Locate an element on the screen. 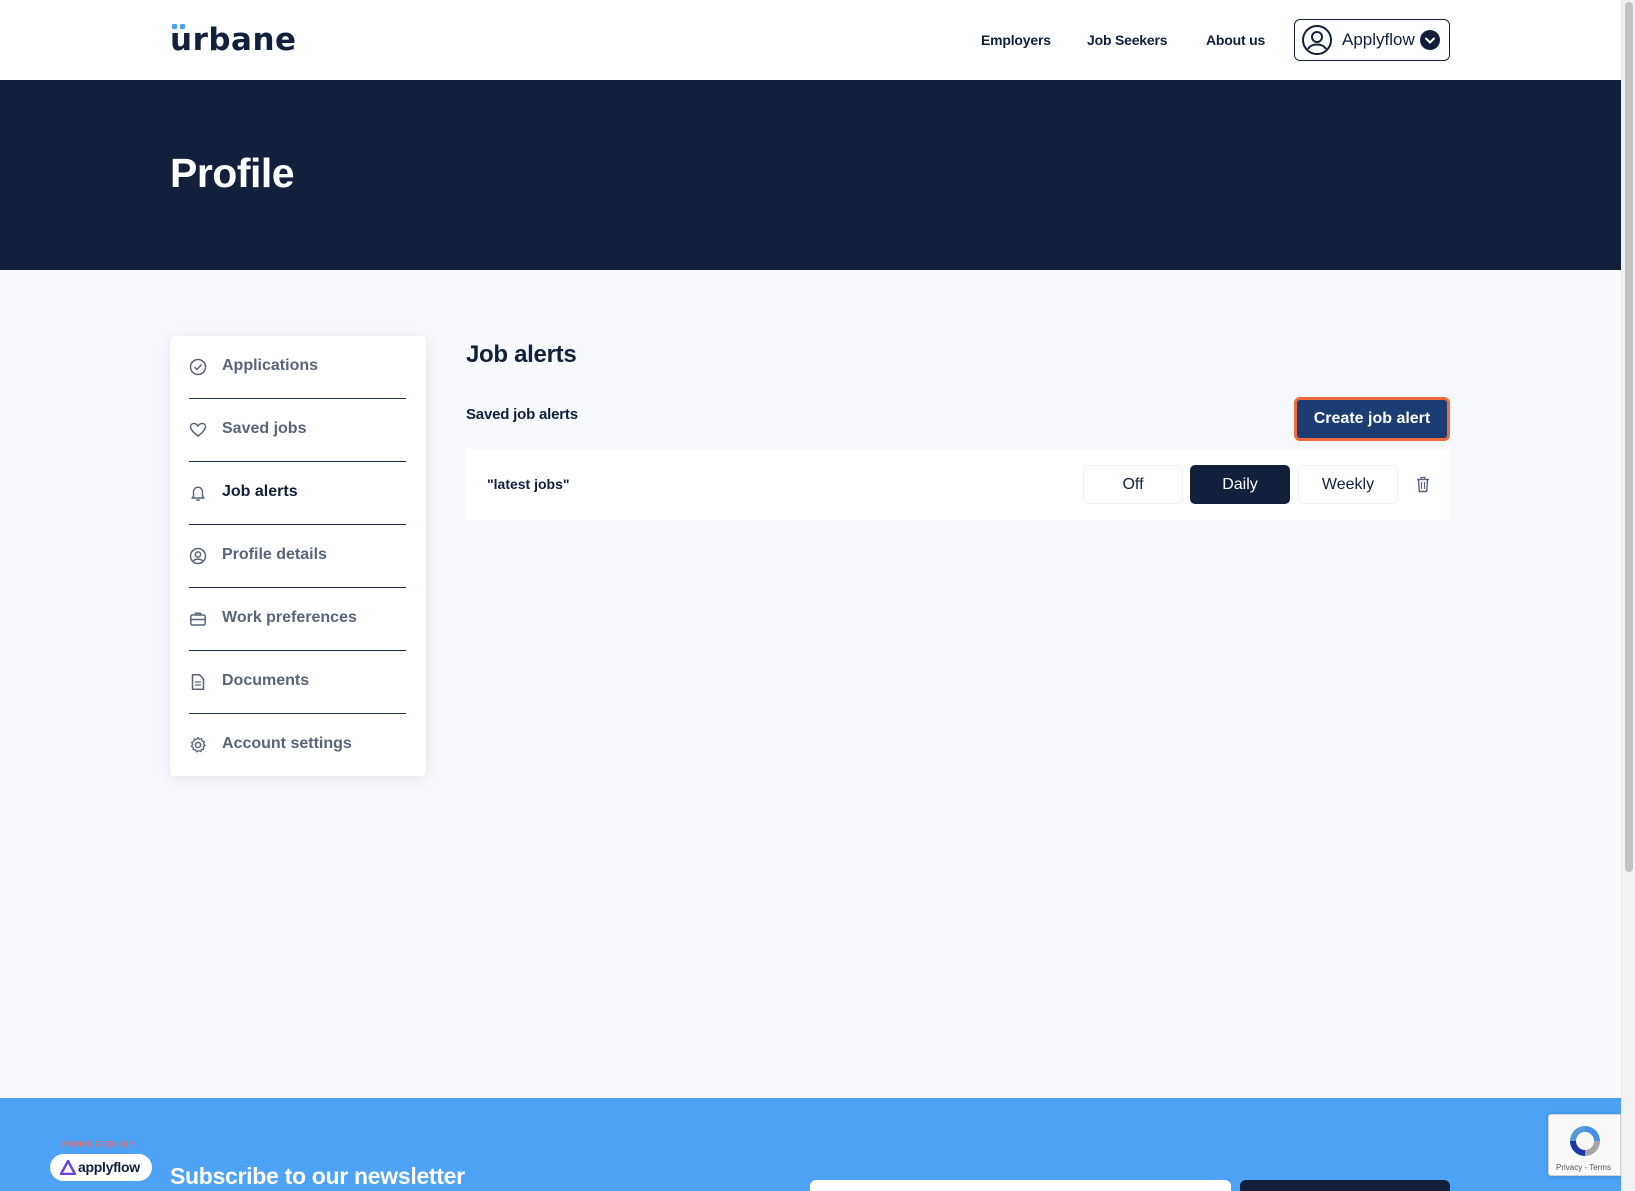 This screenshot has width=1635, height=1191. sidebar-item-label: Work preferences is located at coordinates (289, 617).